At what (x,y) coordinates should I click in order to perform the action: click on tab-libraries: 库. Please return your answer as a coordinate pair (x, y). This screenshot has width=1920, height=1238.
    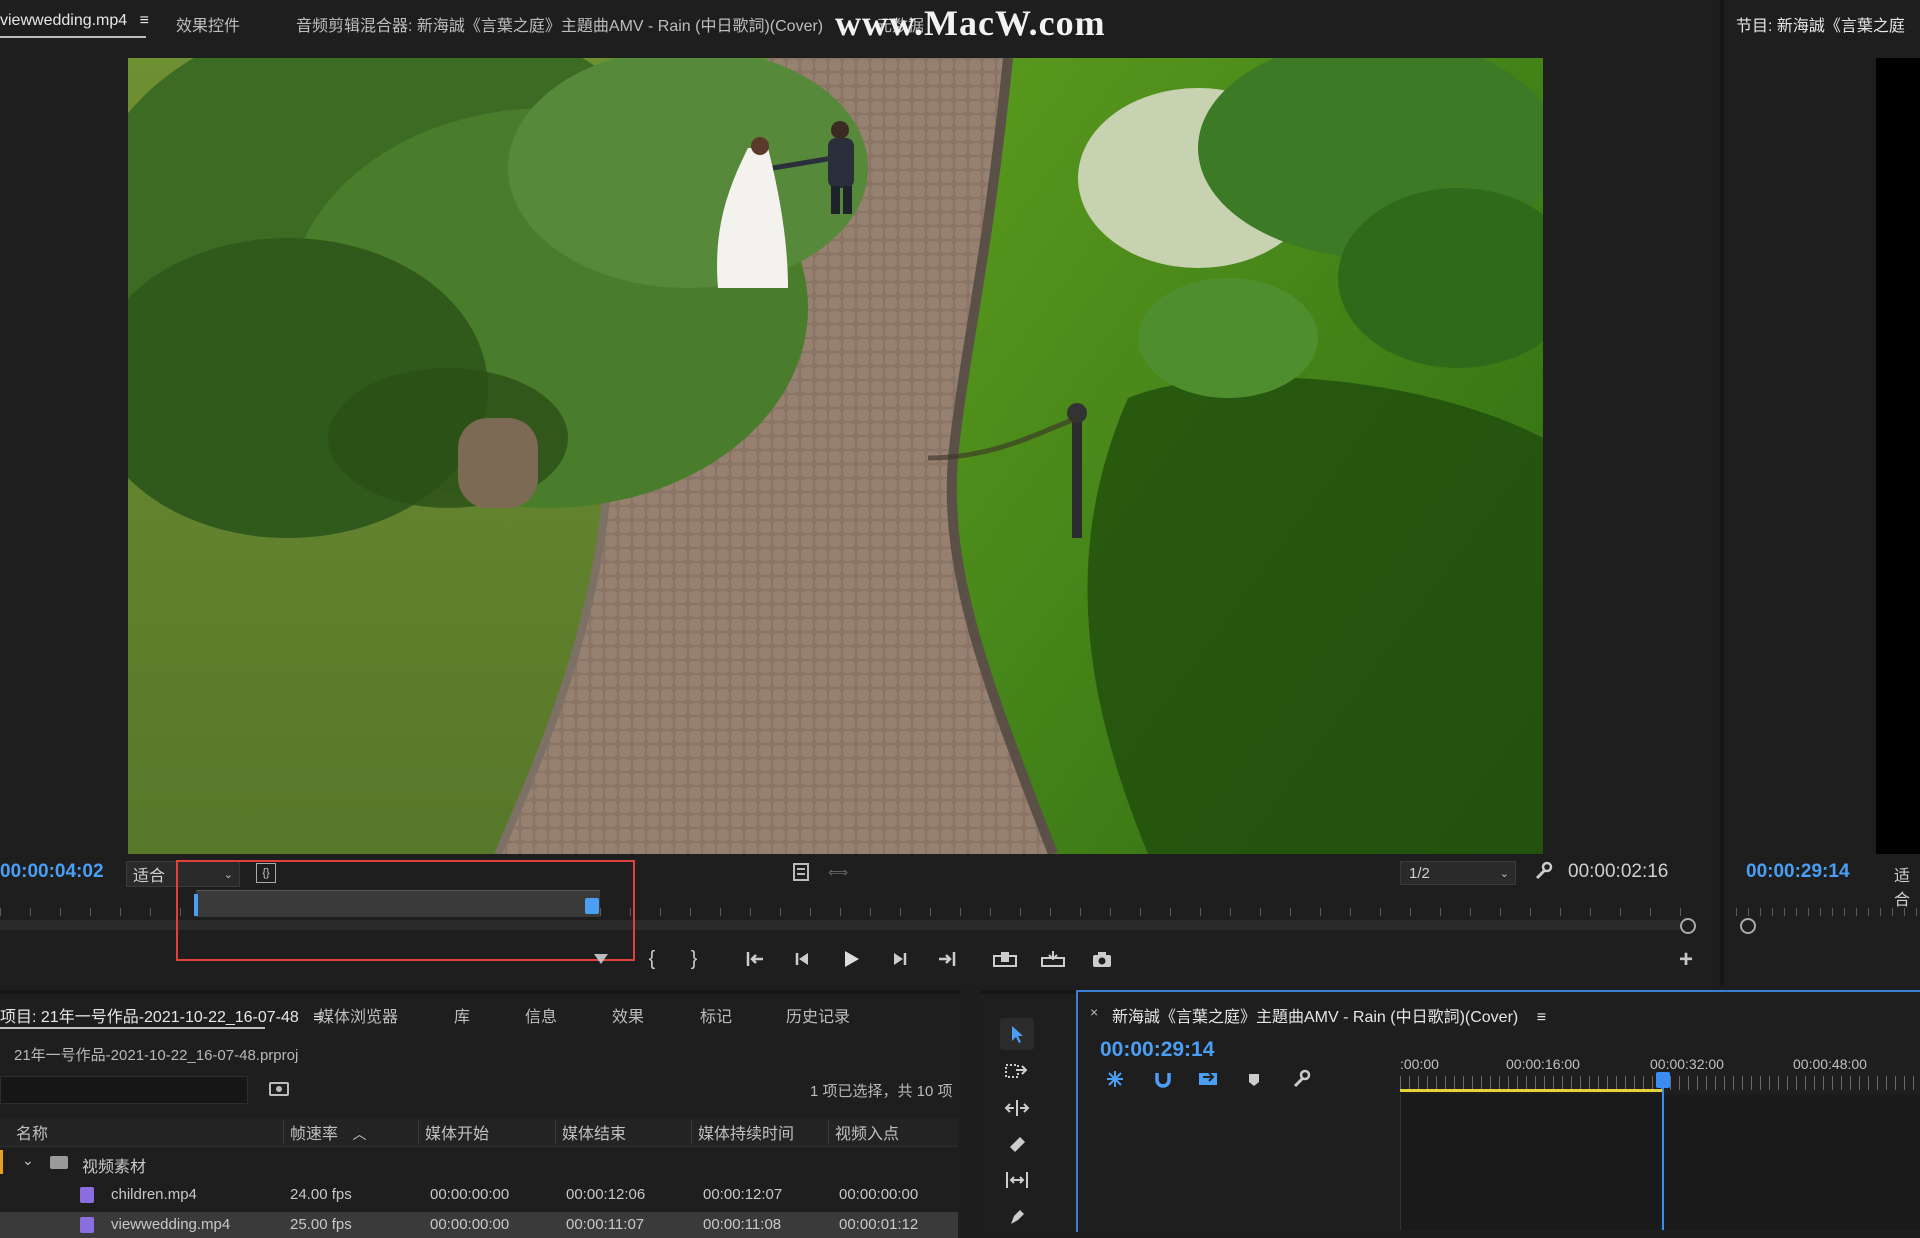
    Looking at the image, I should click on (462, 1015).